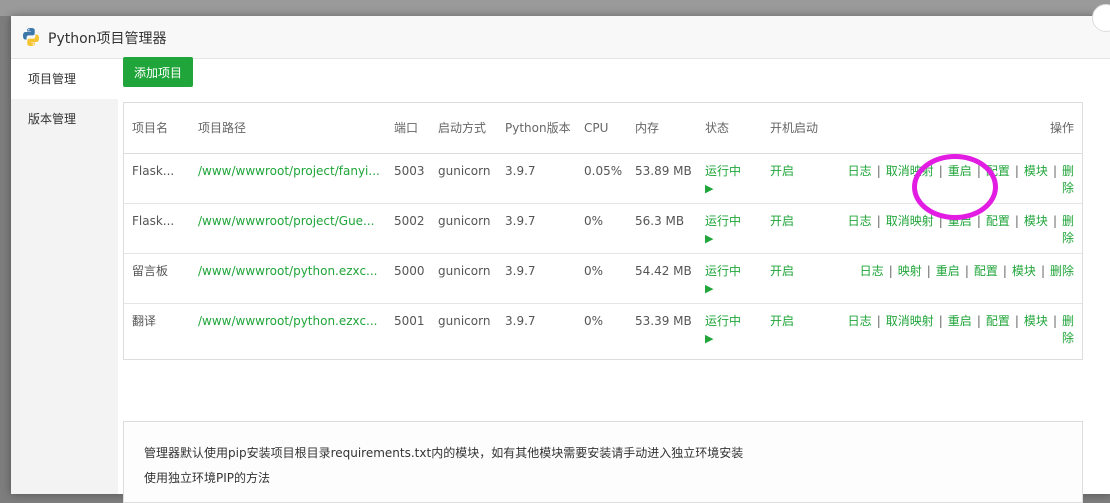  I want to click on project-memory: 53.39 MB, so click(663, 321).